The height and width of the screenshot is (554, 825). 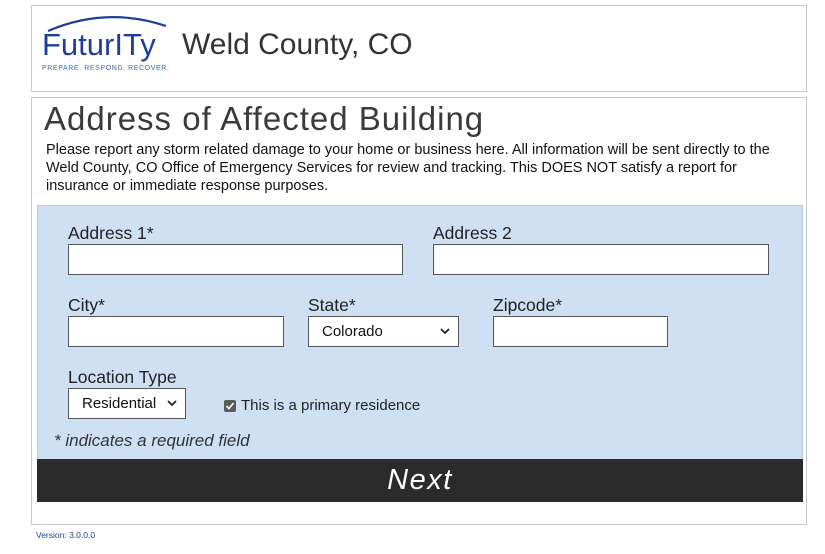 I want to click on county-title: Weld County, CO, so click(x=297, y=44).